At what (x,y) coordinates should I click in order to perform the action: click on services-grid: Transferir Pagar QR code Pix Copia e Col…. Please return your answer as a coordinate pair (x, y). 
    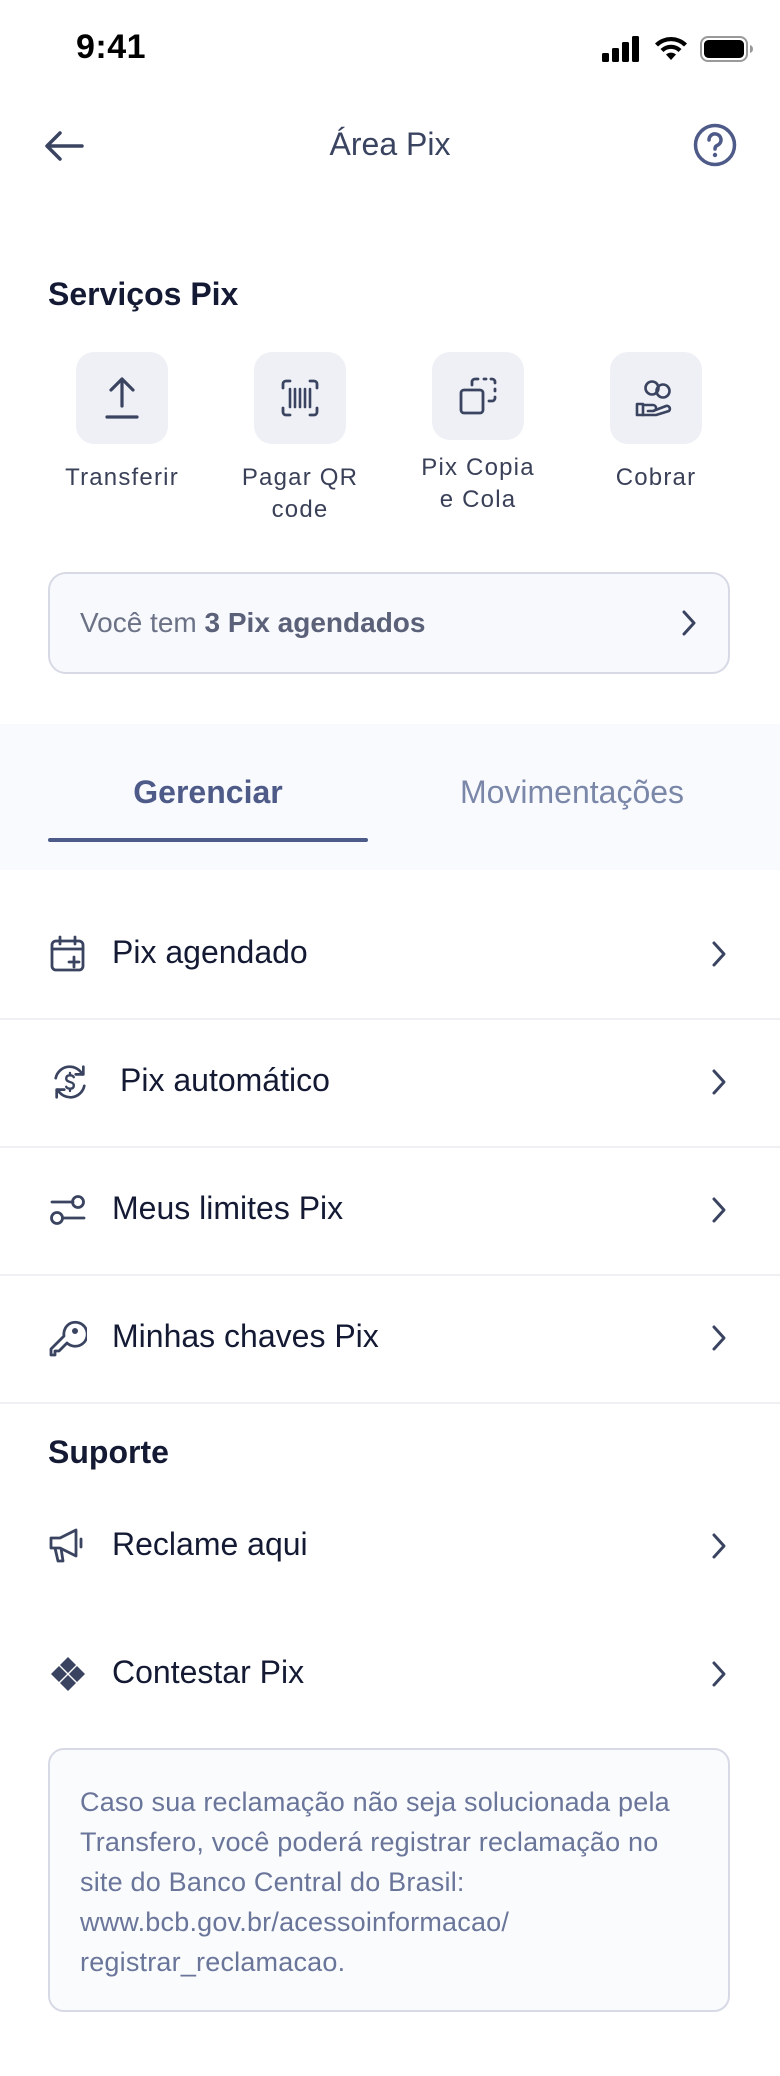
    Looking at the image, I should click on (390, 442).